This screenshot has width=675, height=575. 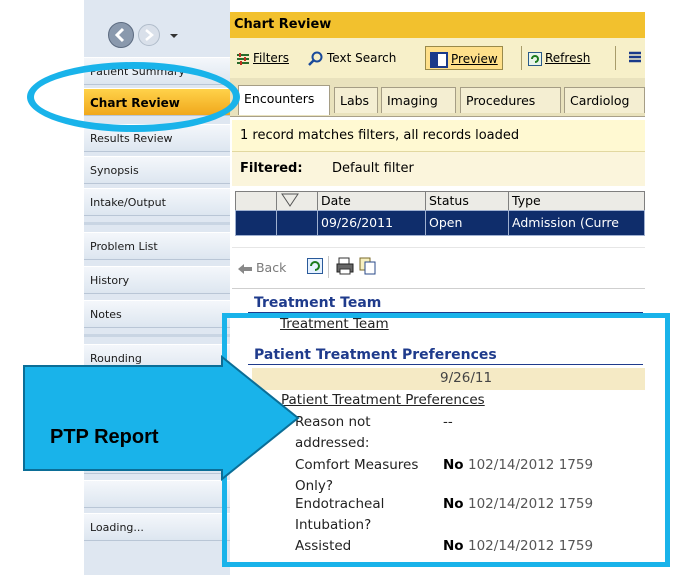 I want to click on sort-down-icon, so click(x=290, y=200).